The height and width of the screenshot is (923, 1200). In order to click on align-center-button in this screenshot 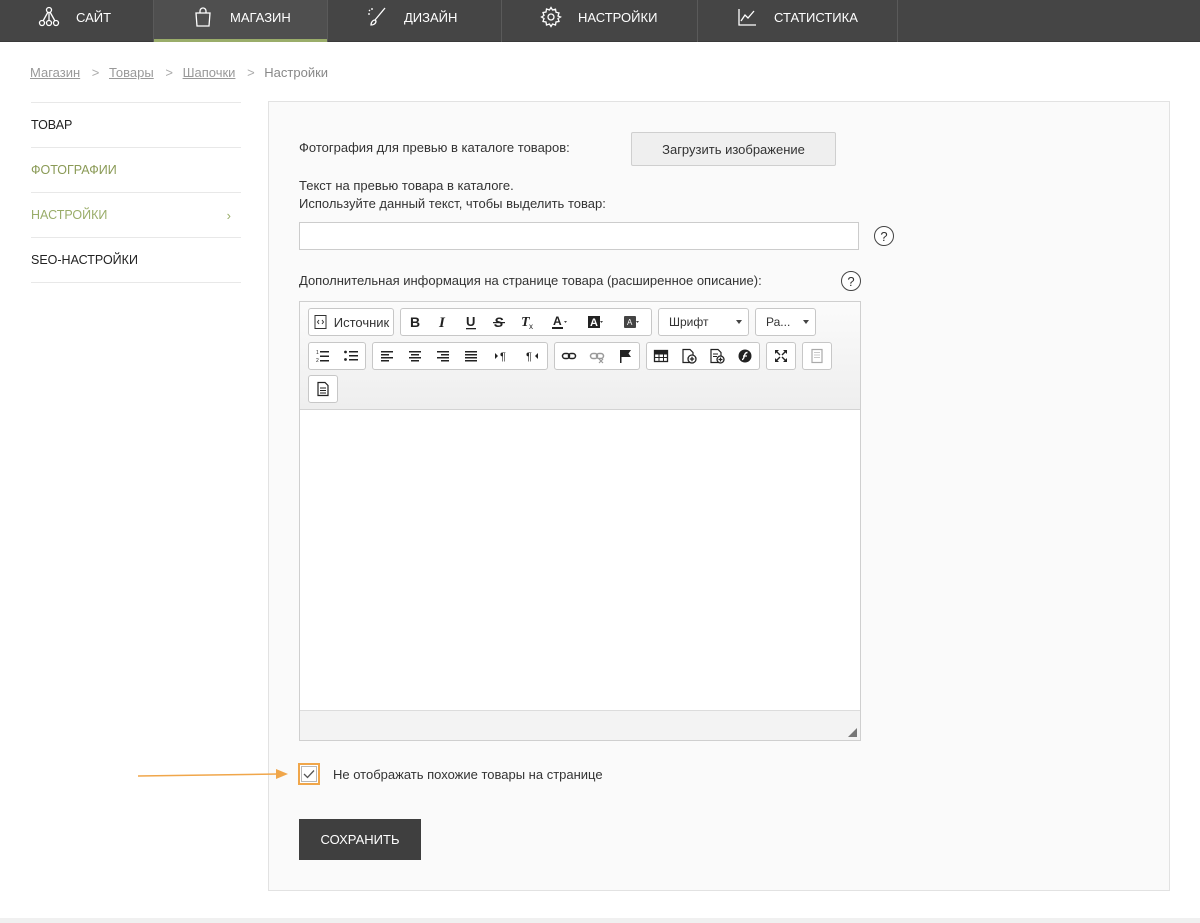, I will do `click(415, 356)`.